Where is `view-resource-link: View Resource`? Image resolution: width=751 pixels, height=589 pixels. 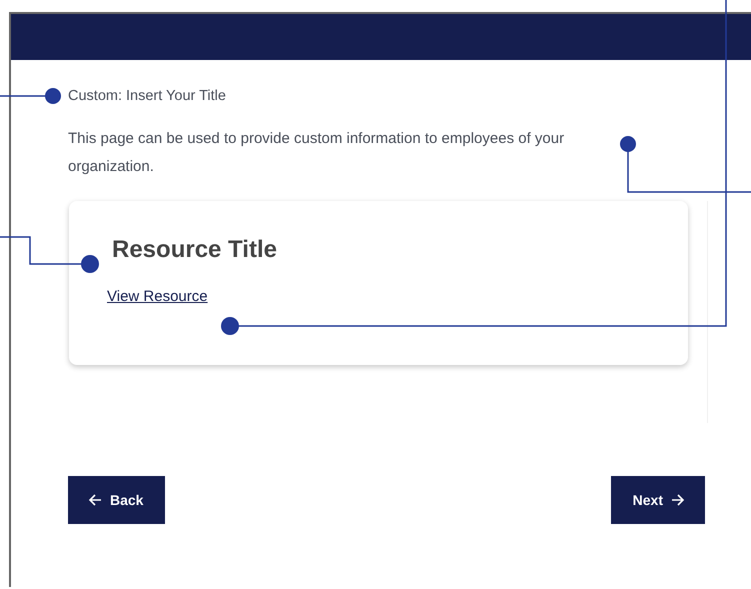 view-resource-link: View Resource is located at coordinates (157, 296).